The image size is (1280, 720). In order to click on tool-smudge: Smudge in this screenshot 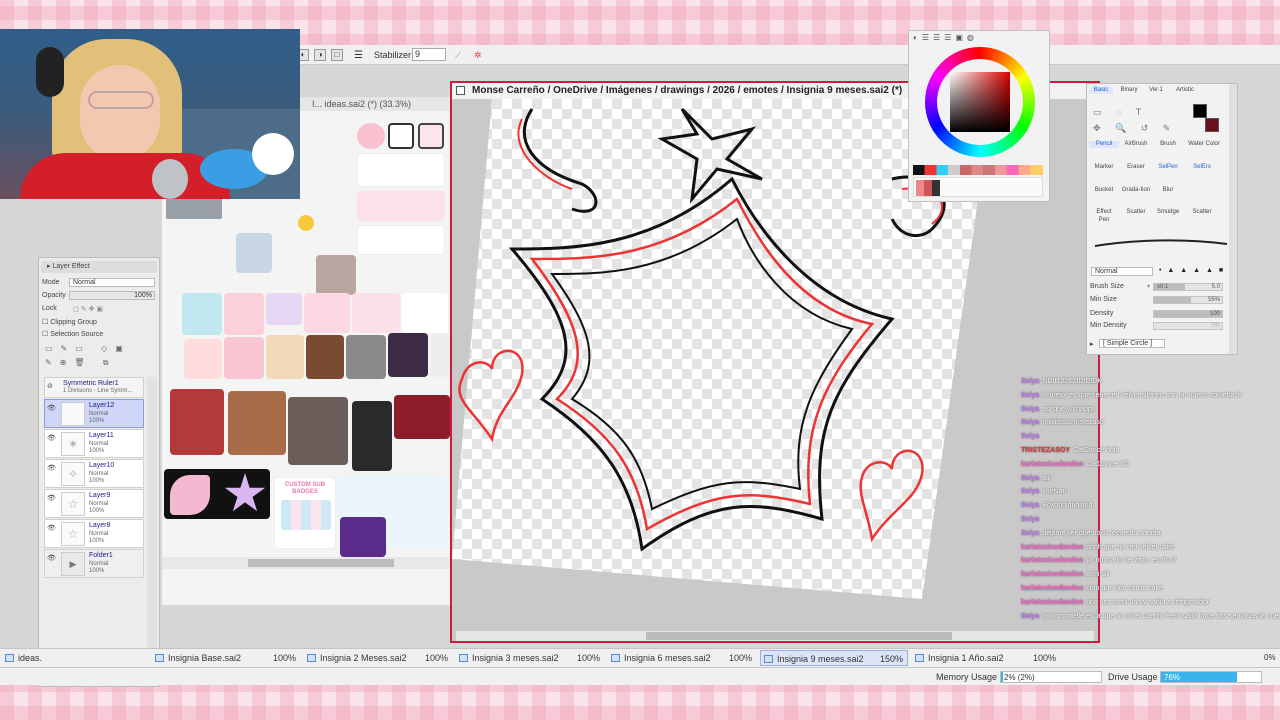, I will do `click(1168, 212)`.